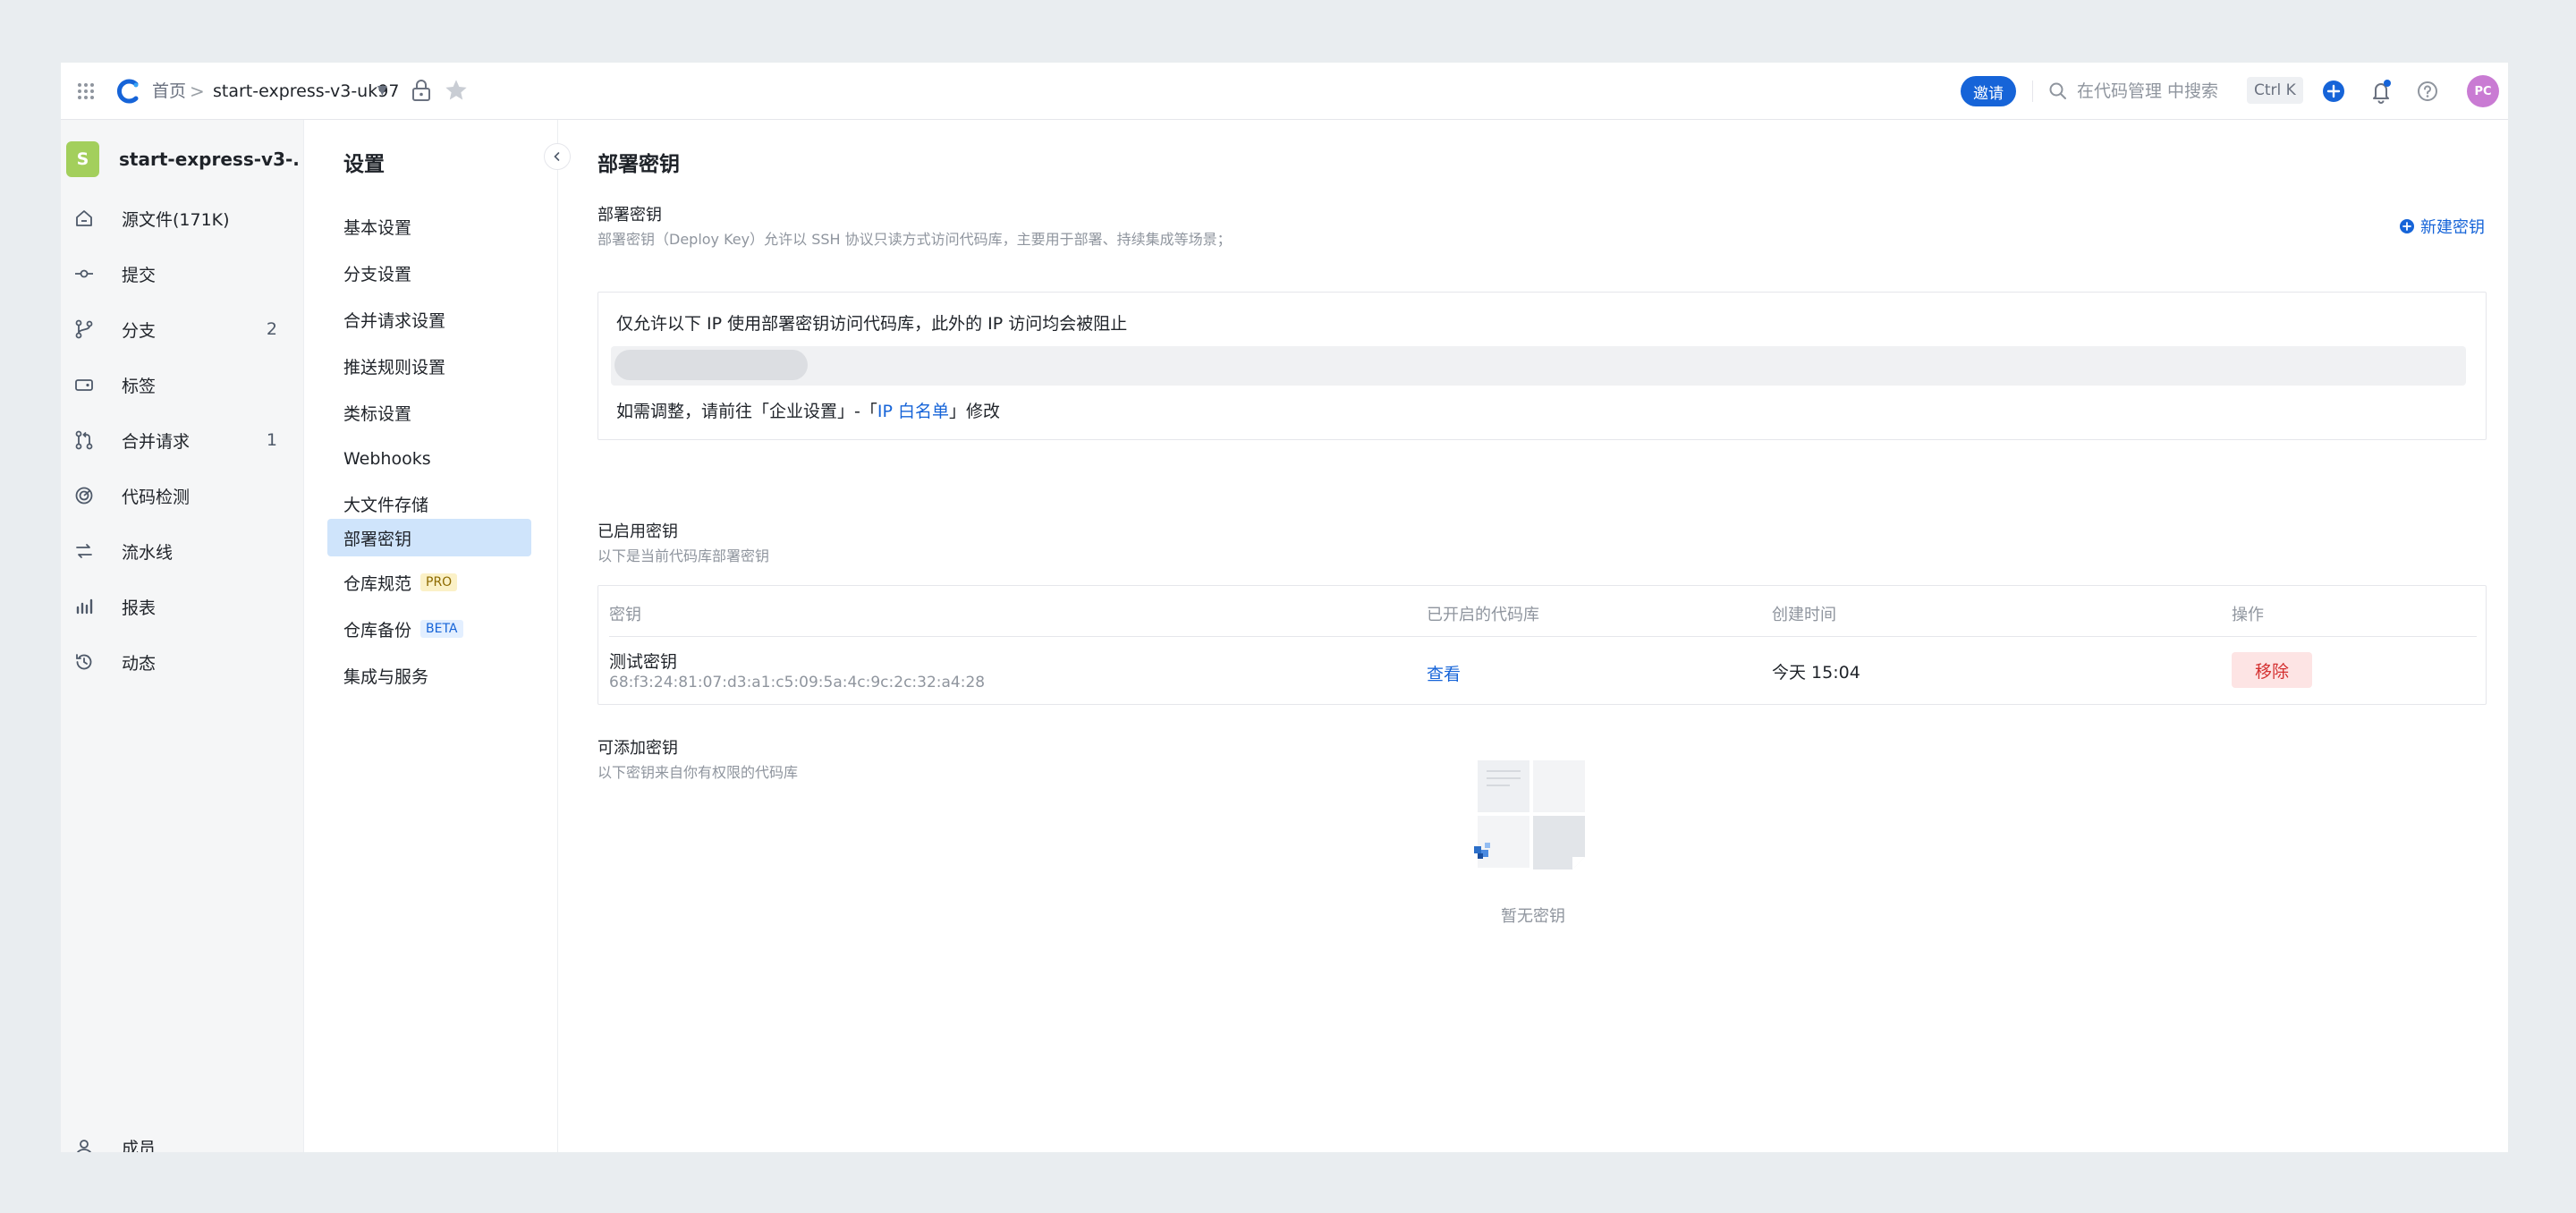 The image size is (2576, 1213). What do you see at coordinates (84, 1146) in the screenshot?
I see `member-icon` at bounding box center [84, 1146].